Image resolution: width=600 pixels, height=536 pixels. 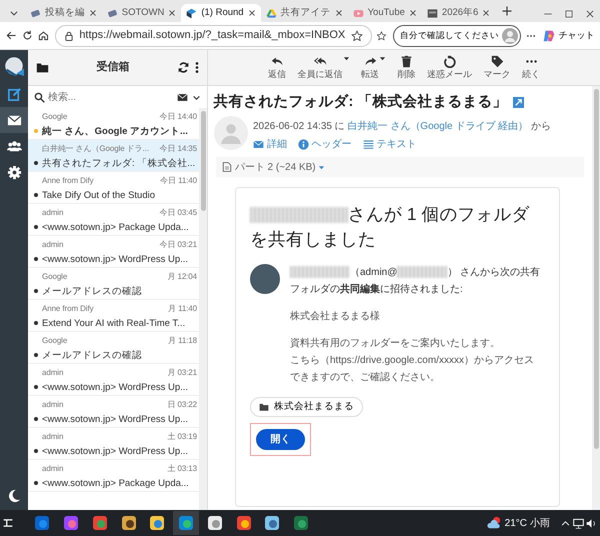 What do you see at coordinates (494, 523) in the screenshot?
I see `weather-icon` at bounding box center [494, 523].